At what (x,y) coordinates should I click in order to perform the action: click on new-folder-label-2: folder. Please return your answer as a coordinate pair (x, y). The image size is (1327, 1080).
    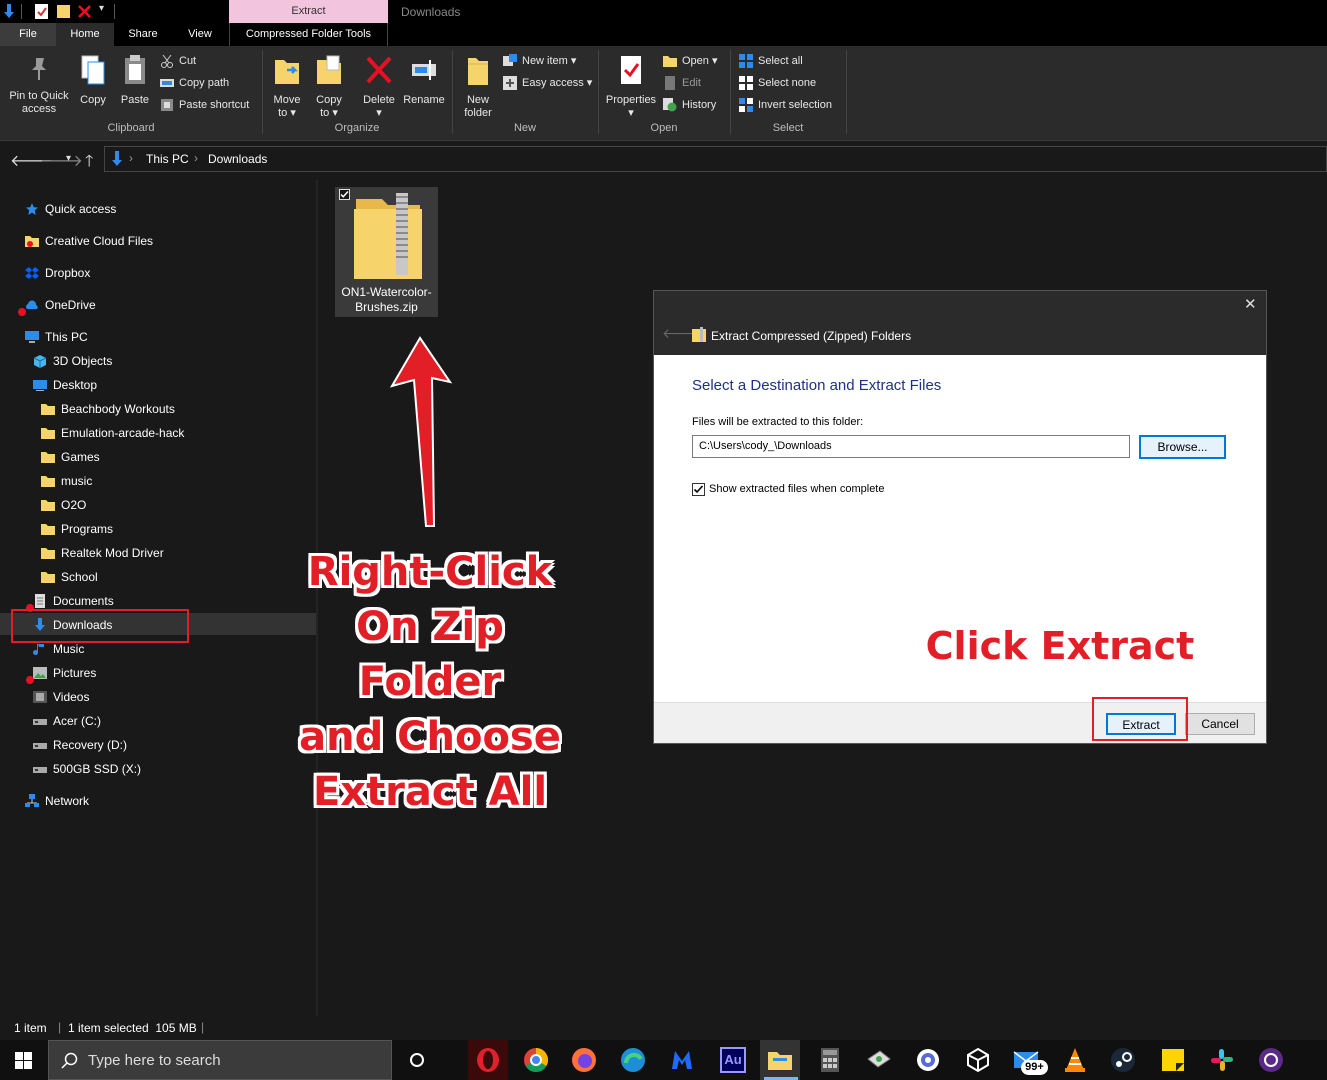
    Looking at the image, I should click on (478, 113).